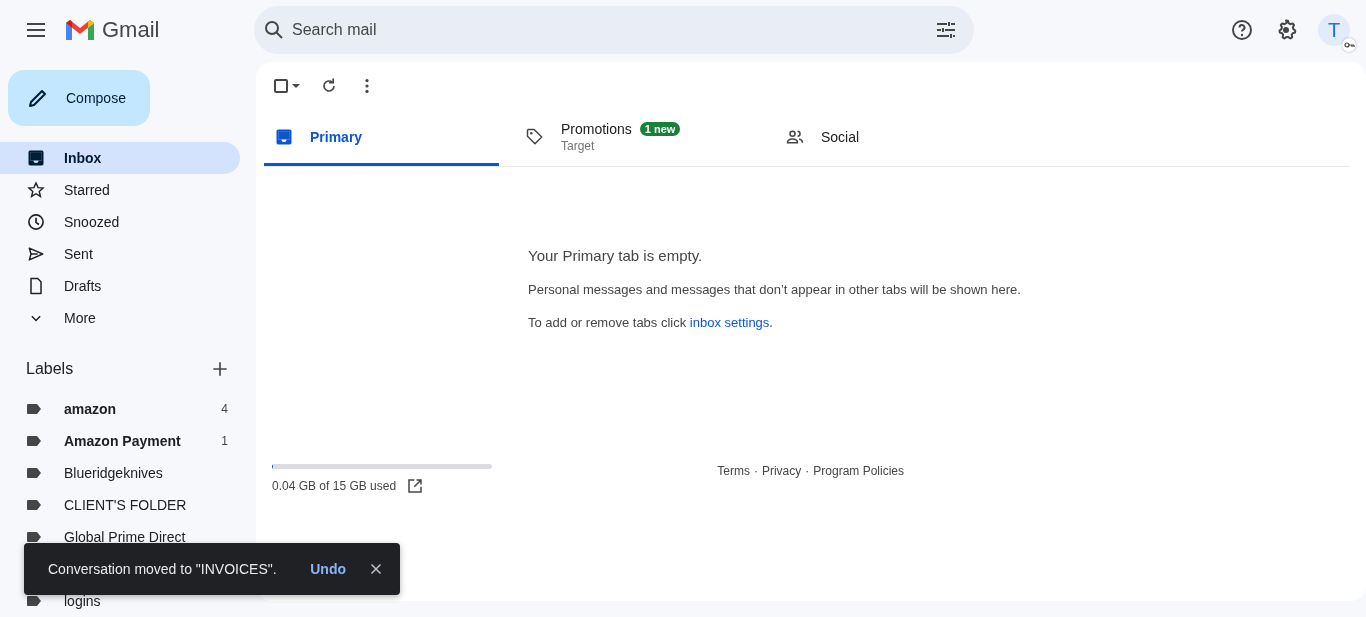 Image resolution: width=1366 pixels, height=617 pixels. What do you see at coordinates (120, 286) in the screenshot?
I see `nav-item: Drafts` at bounding box center [120, 286].